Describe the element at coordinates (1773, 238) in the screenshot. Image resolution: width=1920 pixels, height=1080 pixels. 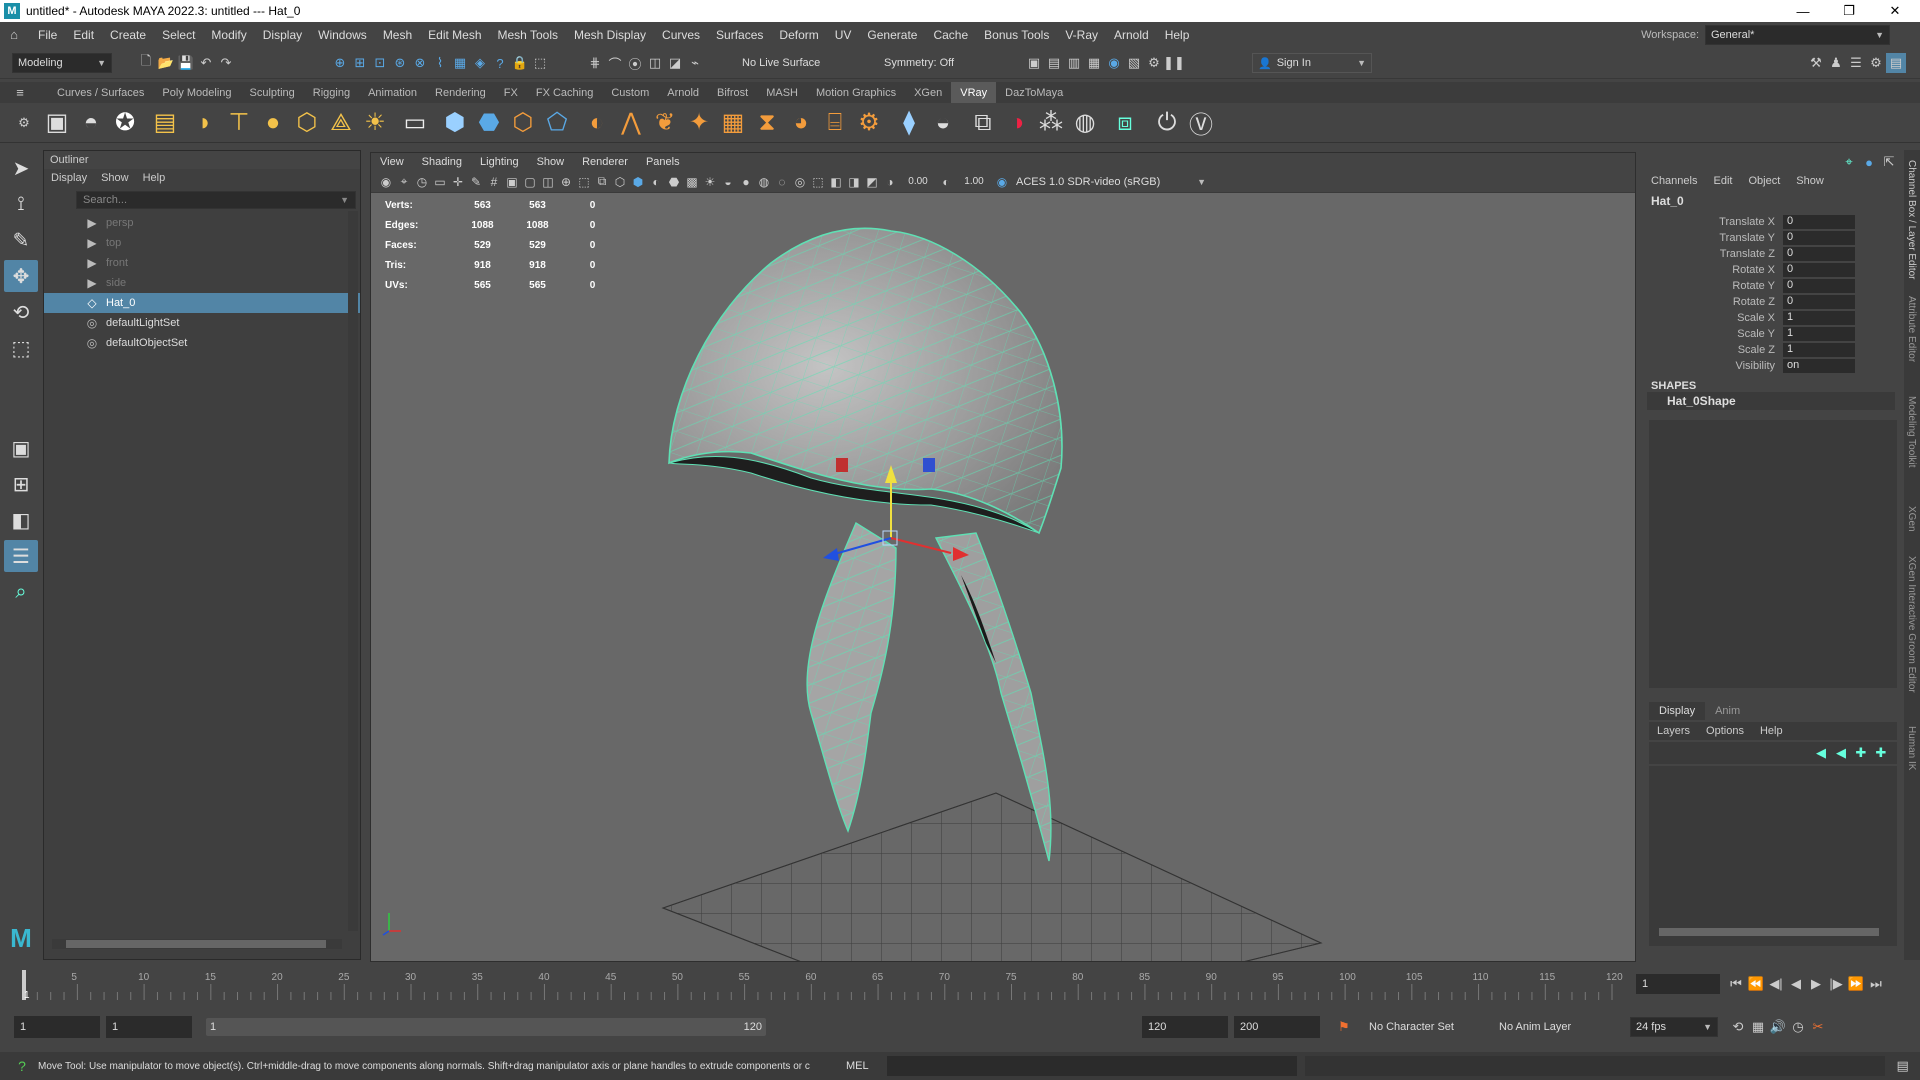
I see `attr-translate-y: Translate Y 0` at that location.